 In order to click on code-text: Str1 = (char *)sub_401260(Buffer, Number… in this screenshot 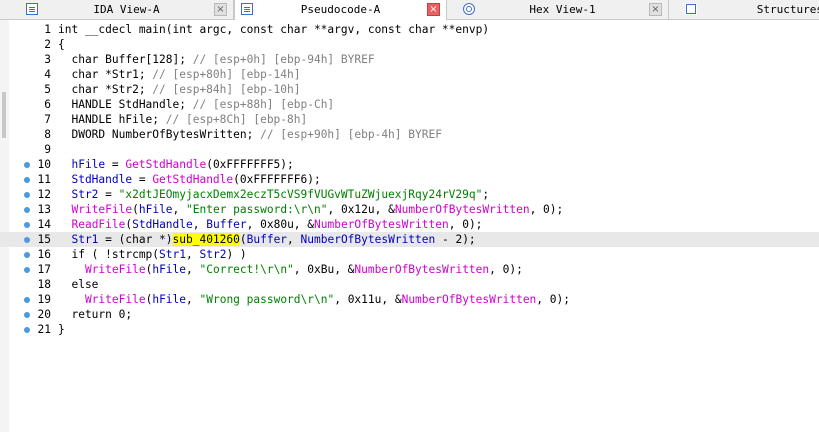, I will do `click(267, 239)`.